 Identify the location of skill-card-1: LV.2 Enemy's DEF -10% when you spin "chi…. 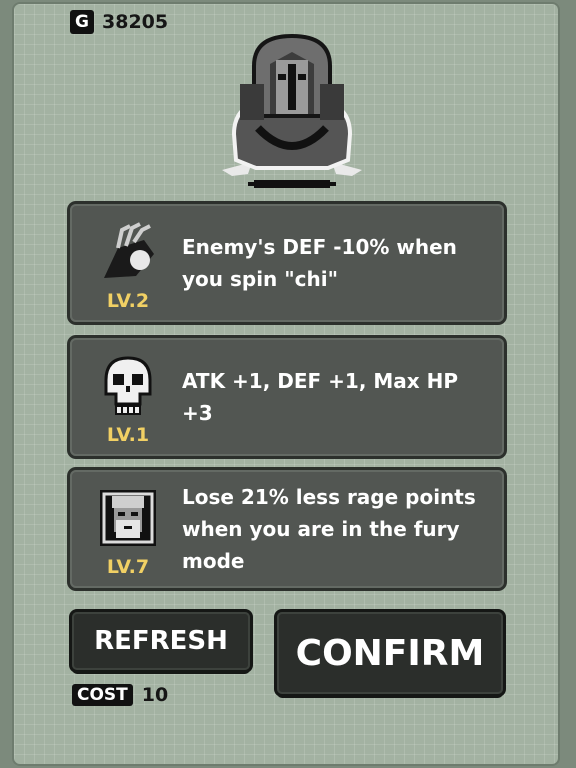
(287, 263).